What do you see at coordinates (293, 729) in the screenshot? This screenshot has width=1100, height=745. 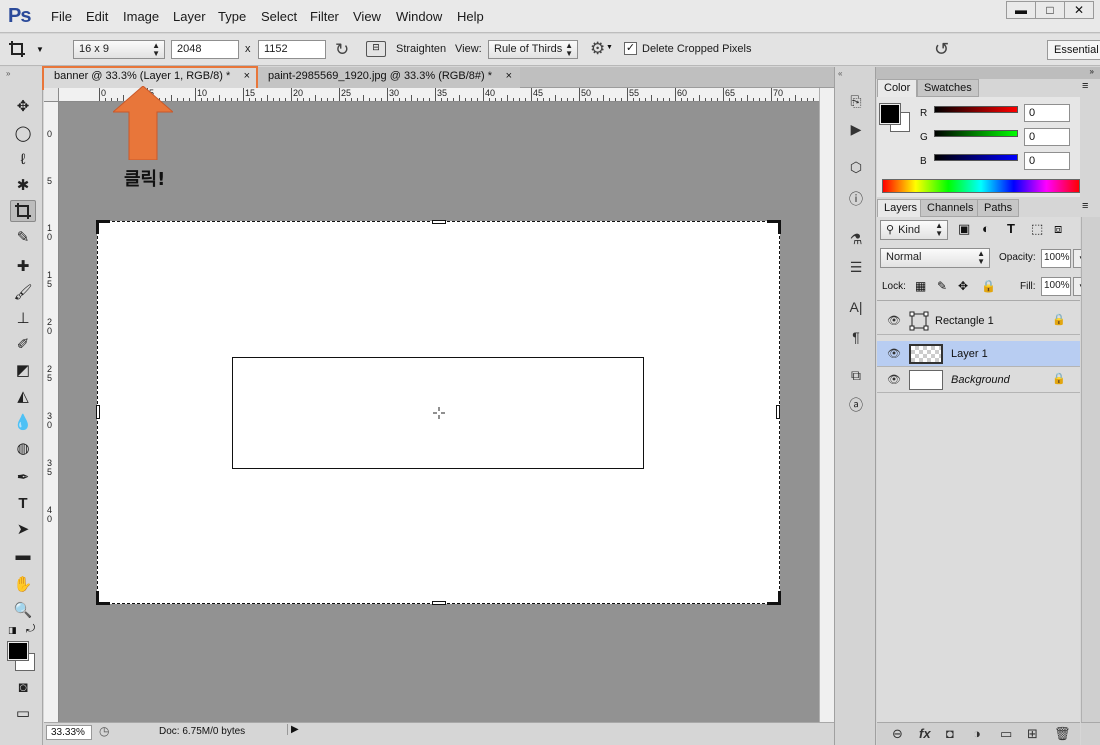 I see `status-menu-arrow: ▶` at bounding box center [293, 729].